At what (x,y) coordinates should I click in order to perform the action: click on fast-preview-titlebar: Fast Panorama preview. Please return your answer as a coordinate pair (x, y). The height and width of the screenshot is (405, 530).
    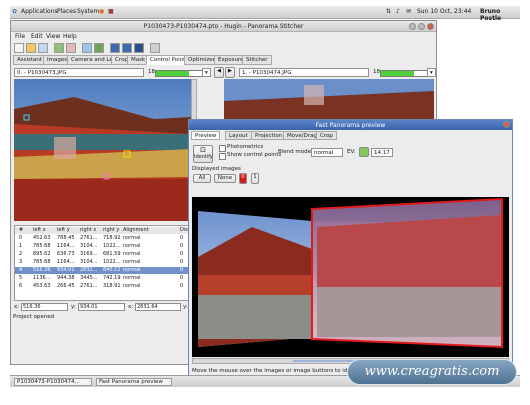
    Looking at the image, I should click on (350, 125).